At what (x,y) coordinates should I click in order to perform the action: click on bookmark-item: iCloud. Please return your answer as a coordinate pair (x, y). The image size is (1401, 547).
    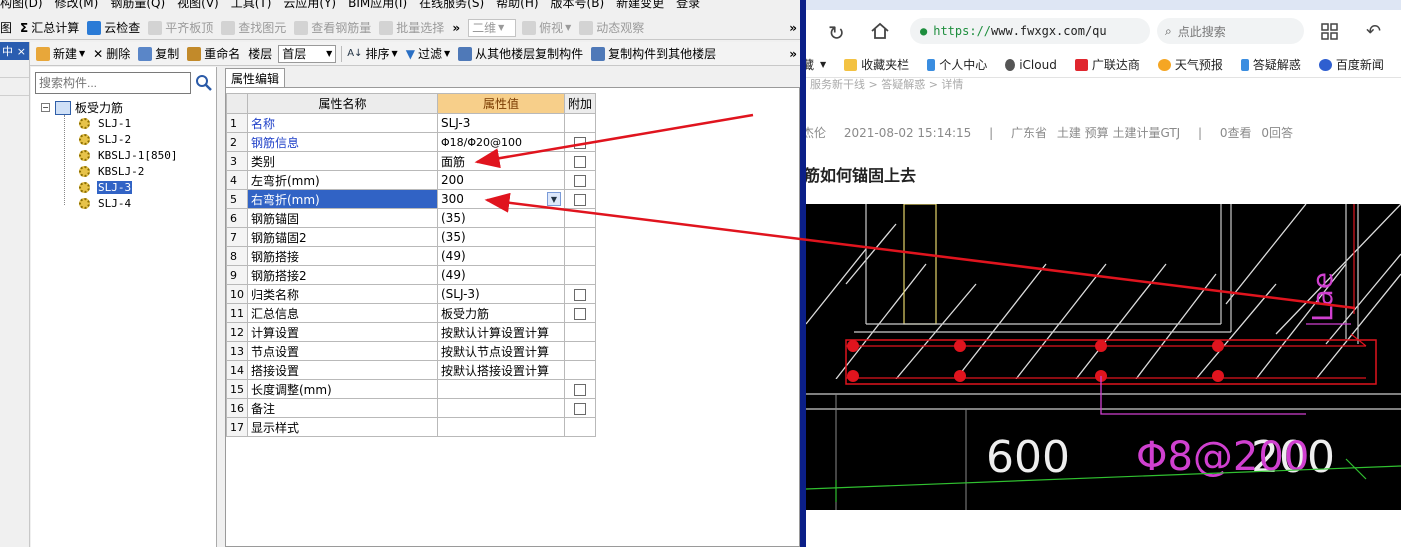
    Looking at the image, I should click on (1031, 65).